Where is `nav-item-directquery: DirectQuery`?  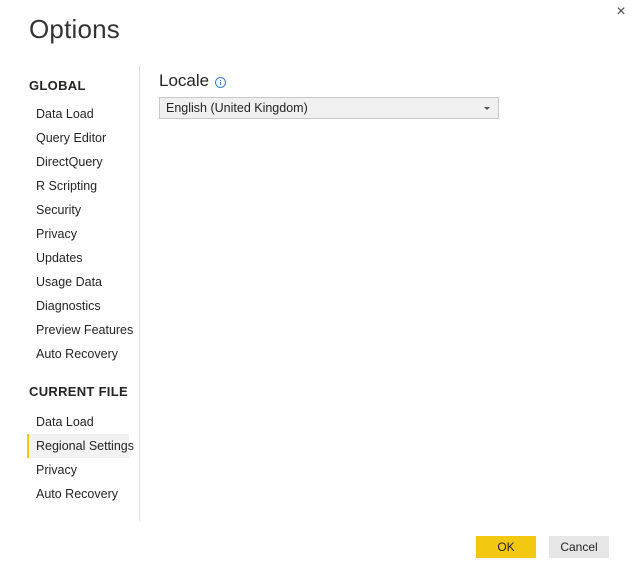
nav-item-directquery: DirectQuery is located at coordinates (78, 162).